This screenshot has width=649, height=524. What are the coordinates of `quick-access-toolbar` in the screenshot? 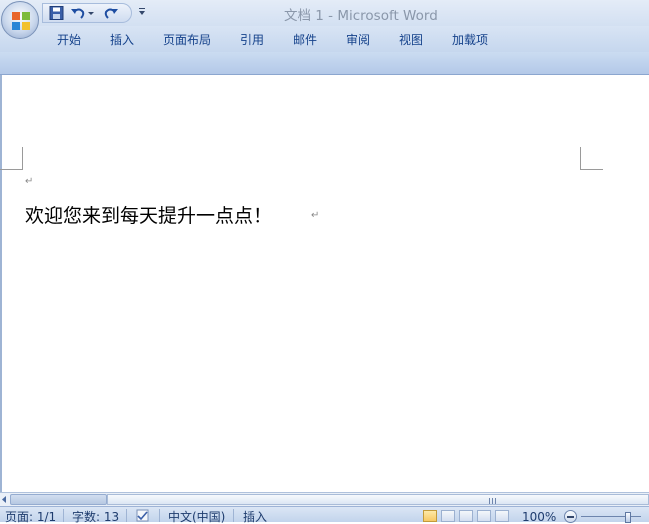 It's located at (87, 13).